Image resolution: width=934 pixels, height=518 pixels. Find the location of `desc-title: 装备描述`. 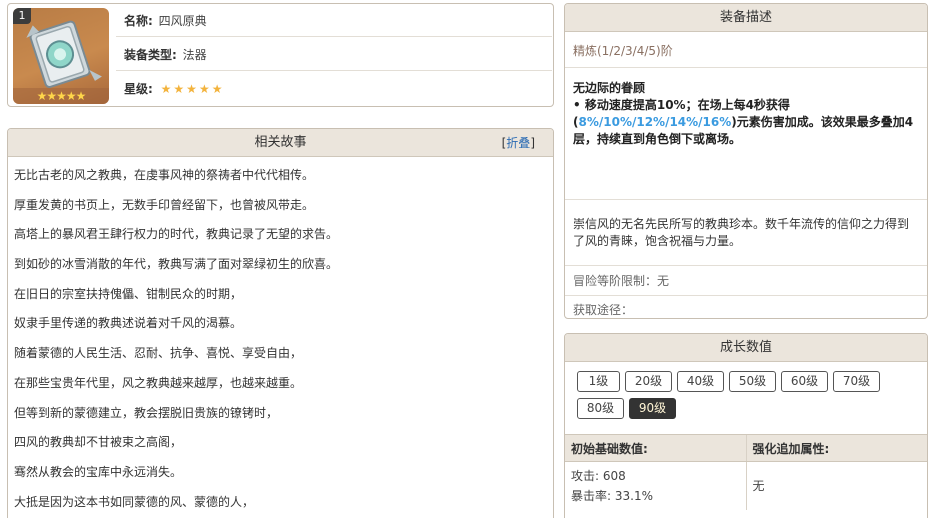

desc-title: 装备描述 is located at coordinates (745, 17).